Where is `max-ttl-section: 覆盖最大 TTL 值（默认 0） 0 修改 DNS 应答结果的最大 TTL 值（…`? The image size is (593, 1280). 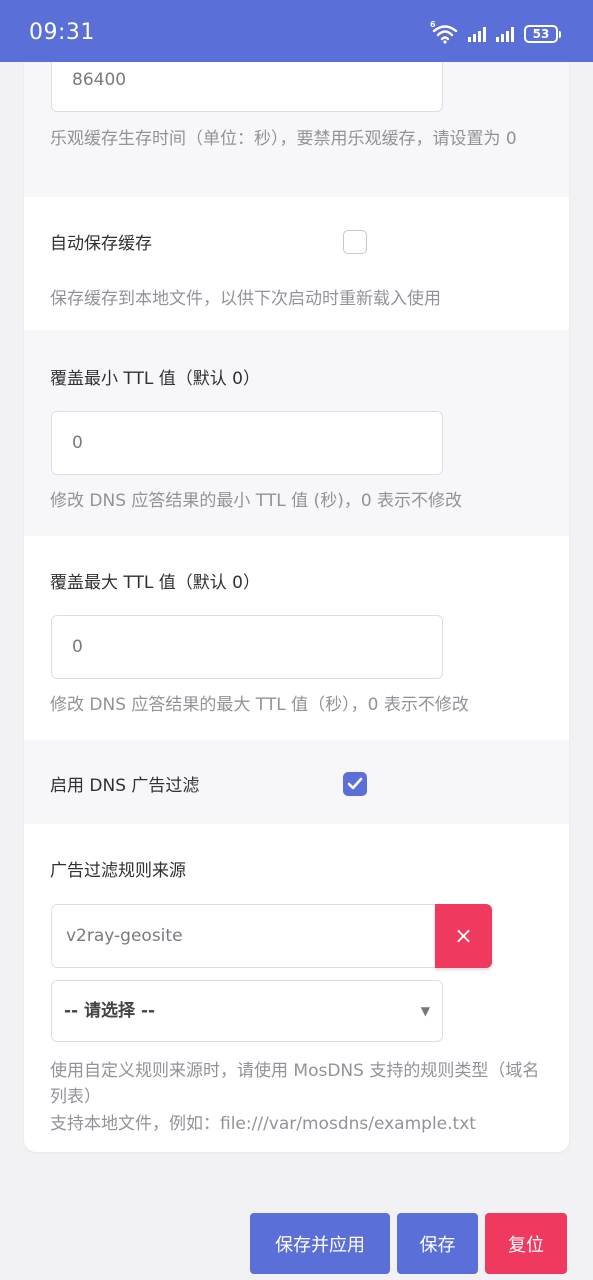 max-ttl-section: 覆盖最大 TTL 值（默认 0） 0 修改 DNS 应答结果的最大 TTL 值（… is located at coordinates (296, 638).